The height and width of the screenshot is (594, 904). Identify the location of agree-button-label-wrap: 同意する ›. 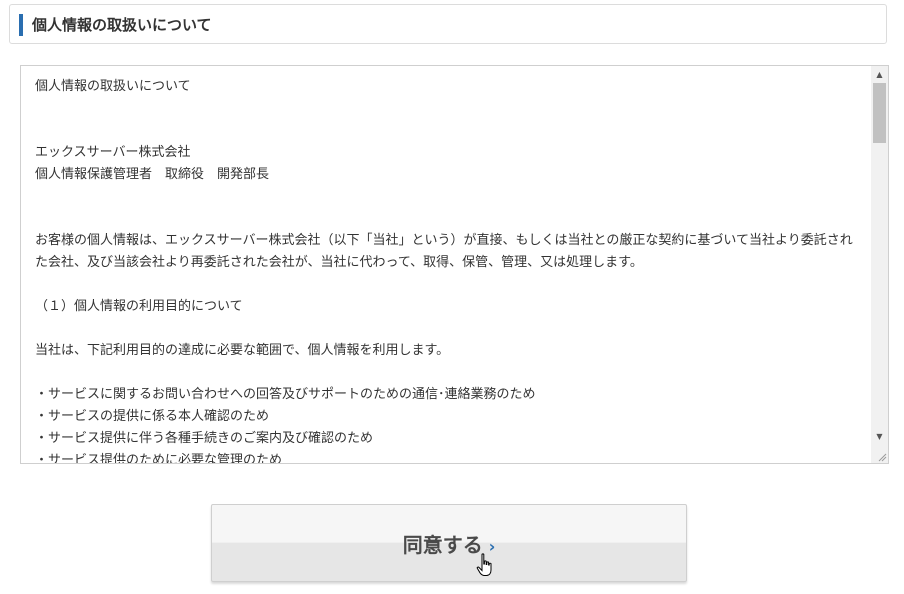
(449, 546).